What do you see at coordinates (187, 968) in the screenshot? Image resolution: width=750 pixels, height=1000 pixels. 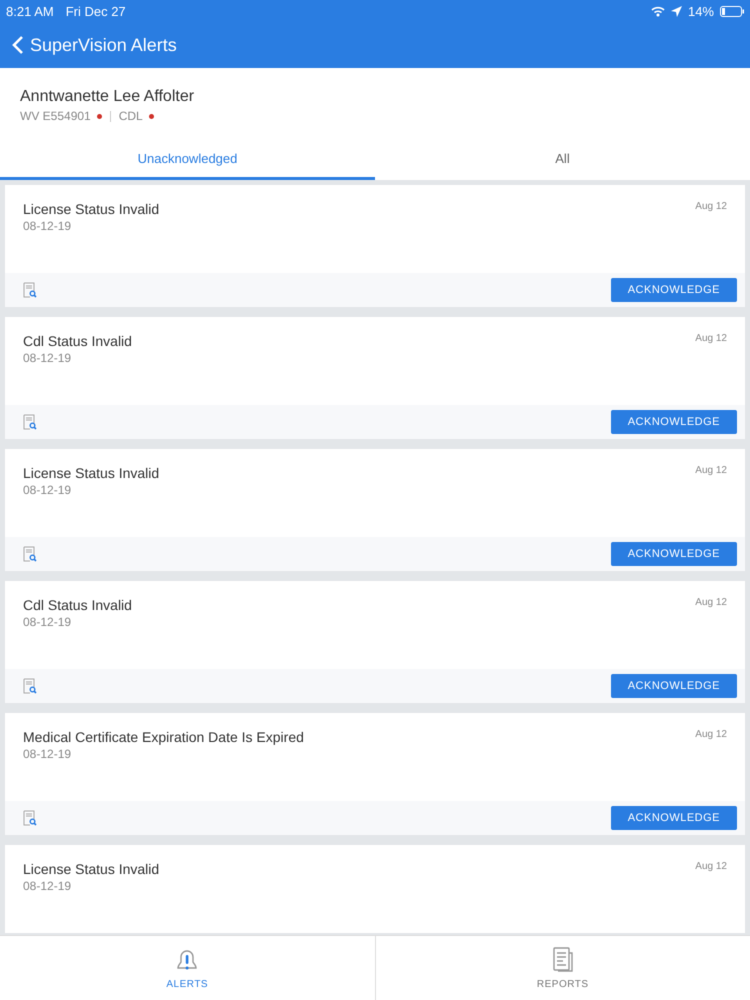 I see `bottom-tab: ALERTS` at bounding box center [187, 968].